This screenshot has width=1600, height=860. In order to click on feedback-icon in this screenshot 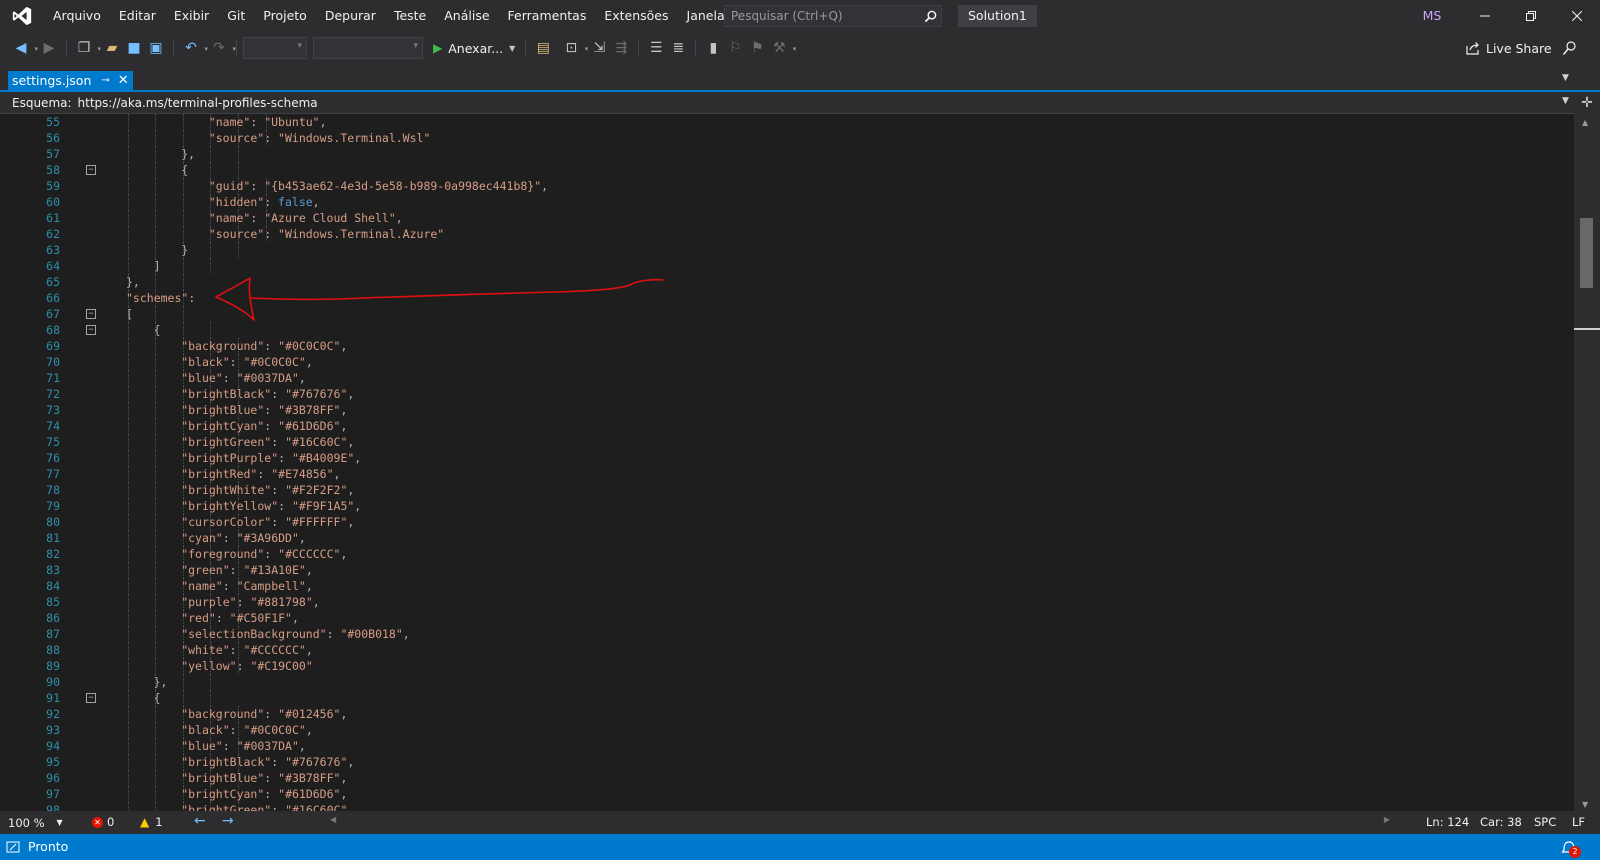, I will do `click(1570, 48)`.